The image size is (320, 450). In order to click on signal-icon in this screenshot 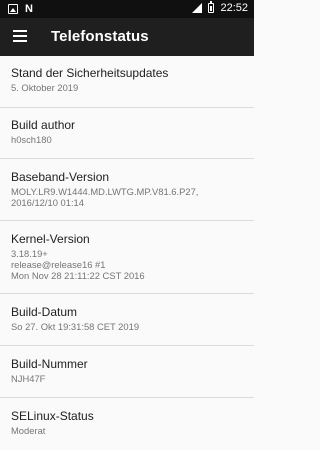, I will do `click(197, 8)`.